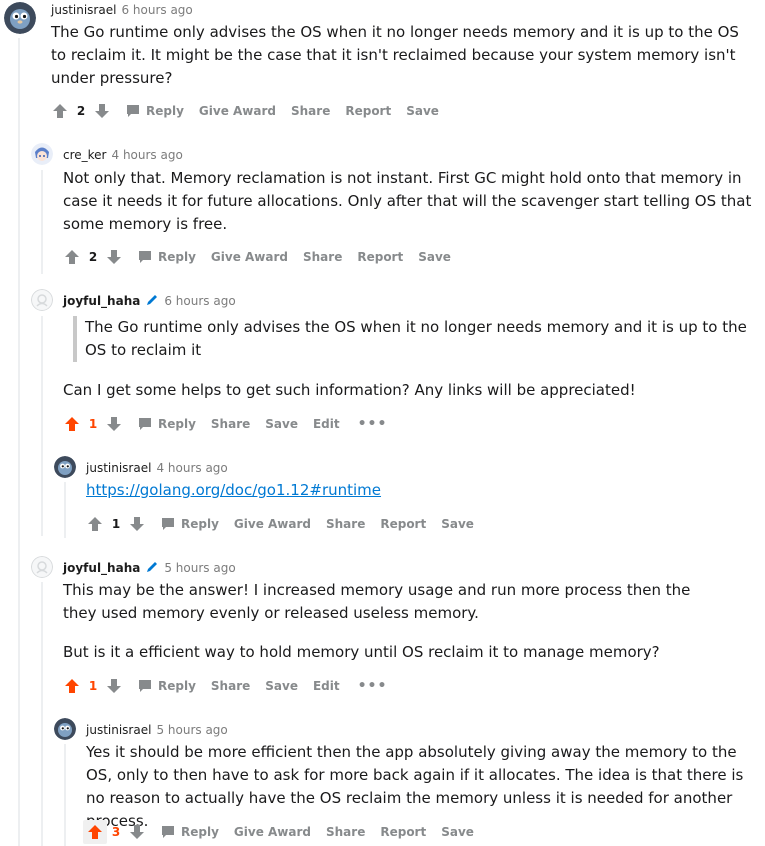  I want to click on comment-meta: cre_ker 4 hours ago, so click(123, 155).